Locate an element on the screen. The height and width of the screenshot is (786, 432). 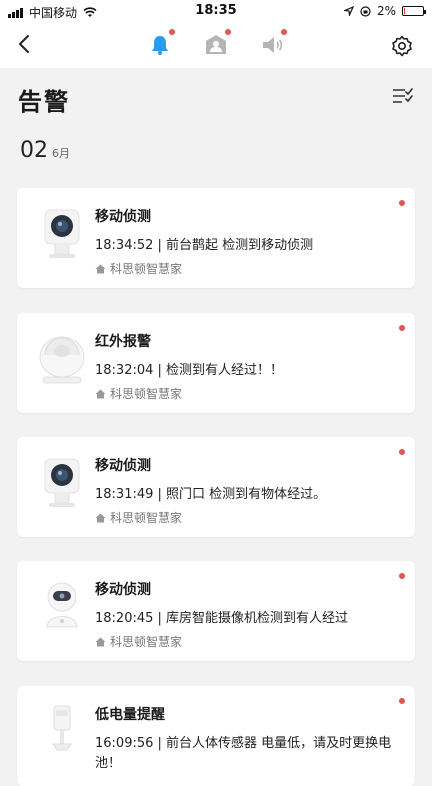
person-card-icon is located at coordinates (216, 44).